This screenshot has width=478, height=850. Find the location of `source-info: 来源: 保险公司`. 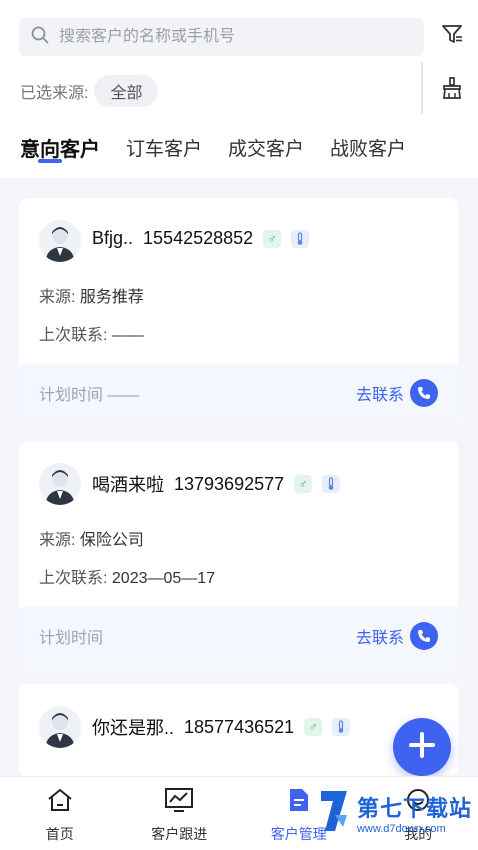

source-info: 来源: 保险公司 is located at coordinates (91, 538).